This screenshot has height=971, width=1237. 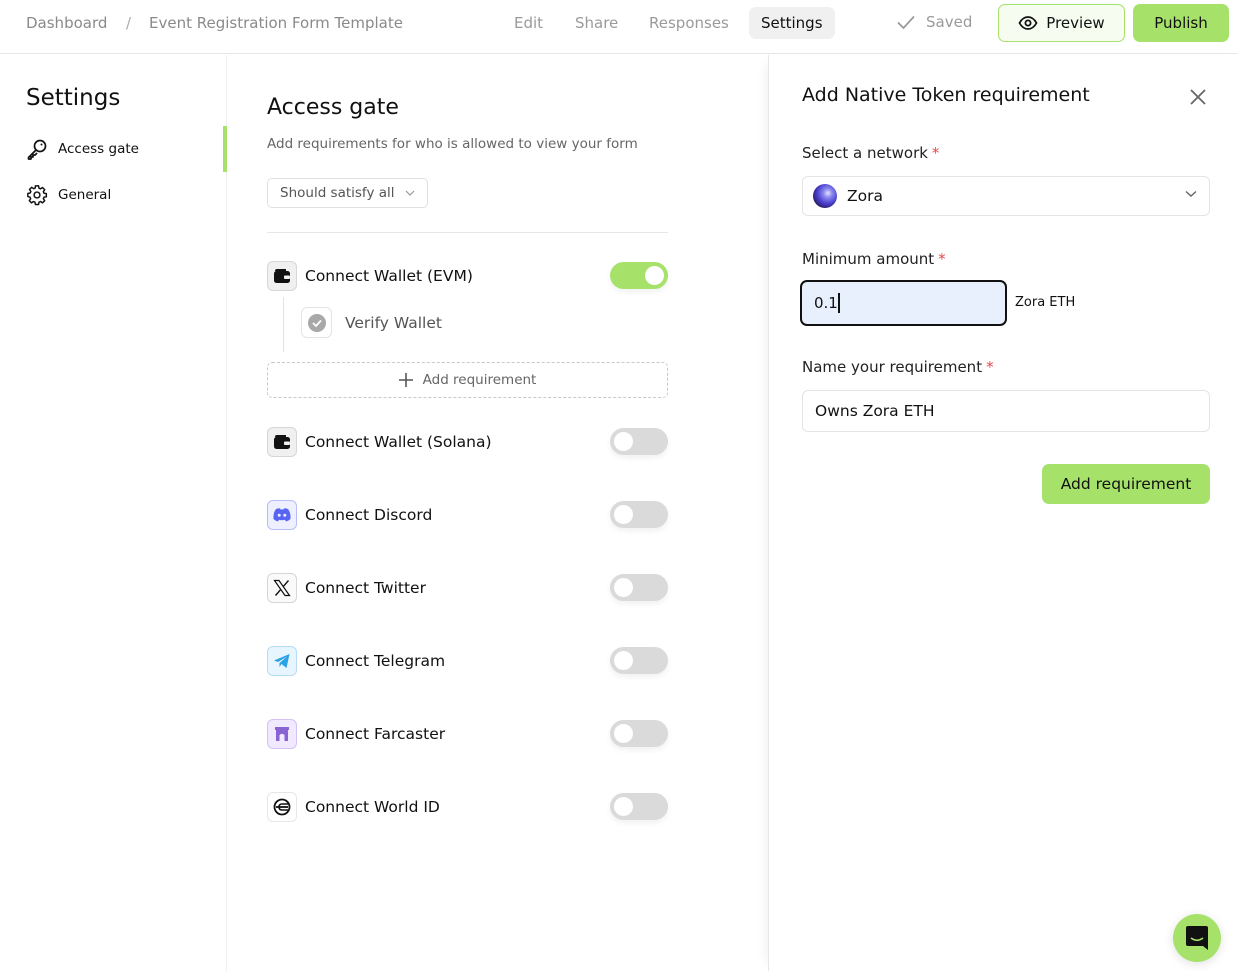 I want to click on x-twitter-icon, so click(x=282, y=588).